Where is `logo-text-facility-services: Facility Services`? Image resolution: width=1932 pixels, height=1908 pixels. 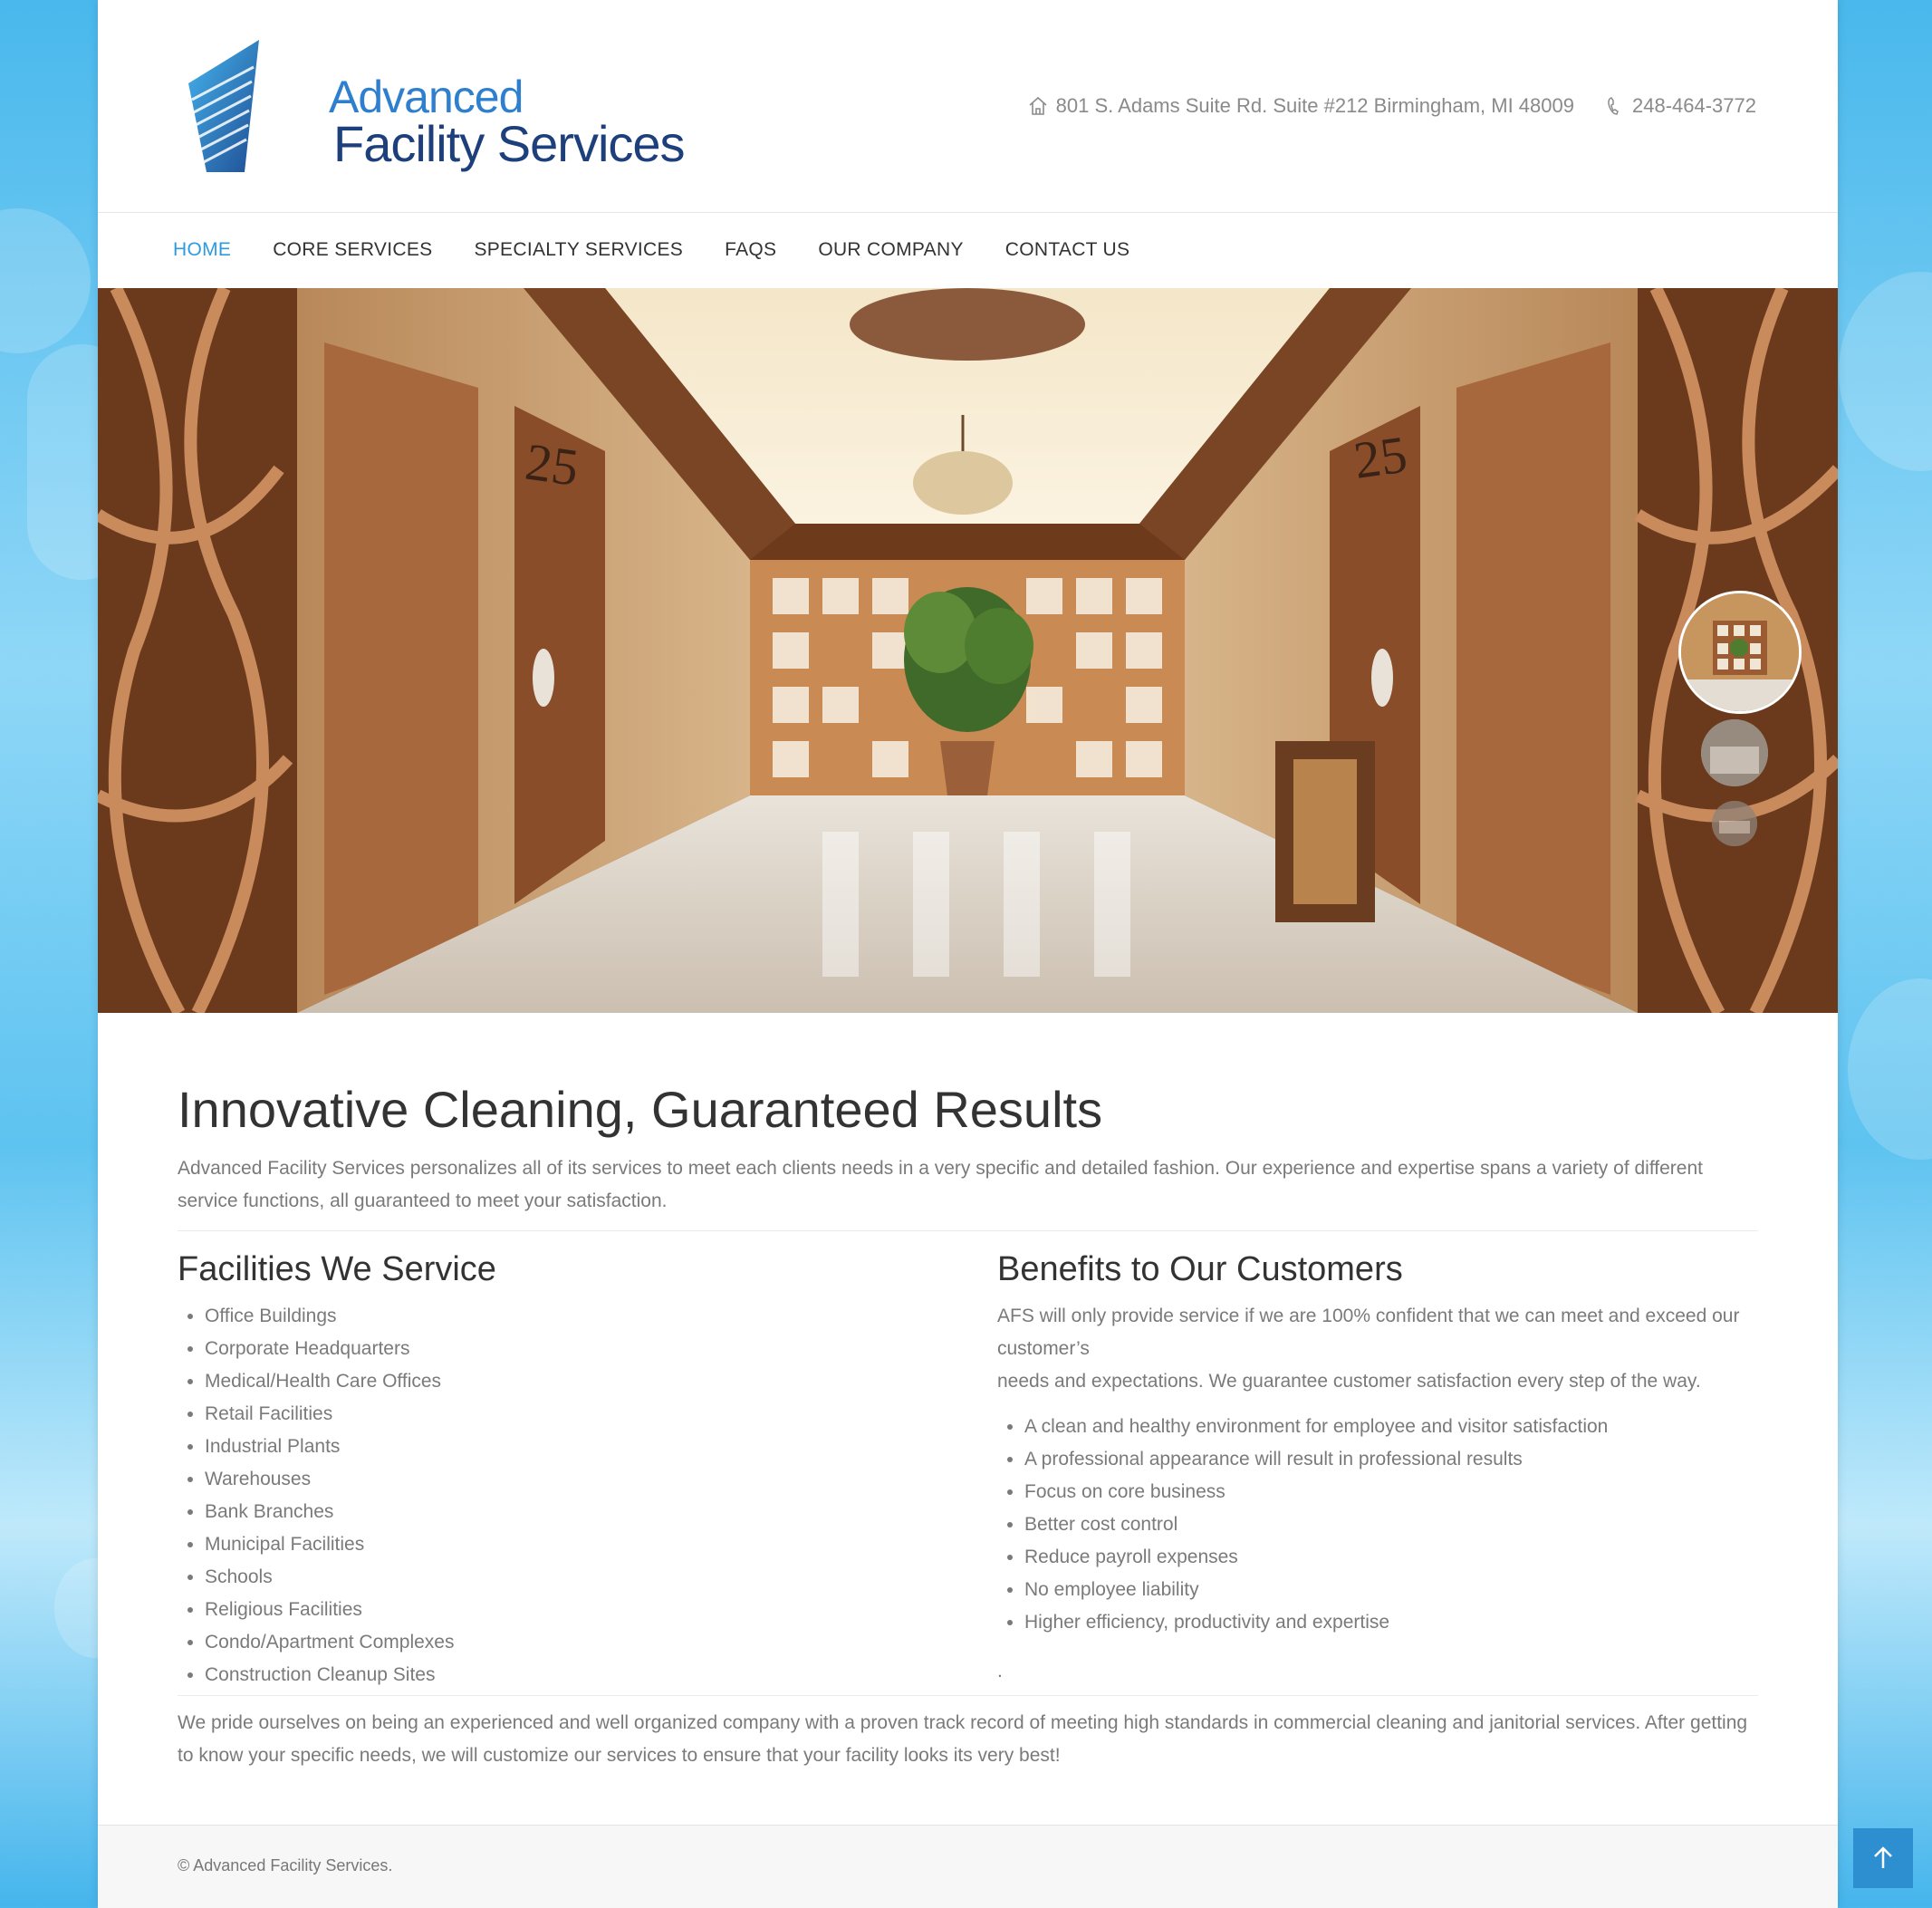 logo-text-facility-services: Facility Services is located at coordinates (509, 144).